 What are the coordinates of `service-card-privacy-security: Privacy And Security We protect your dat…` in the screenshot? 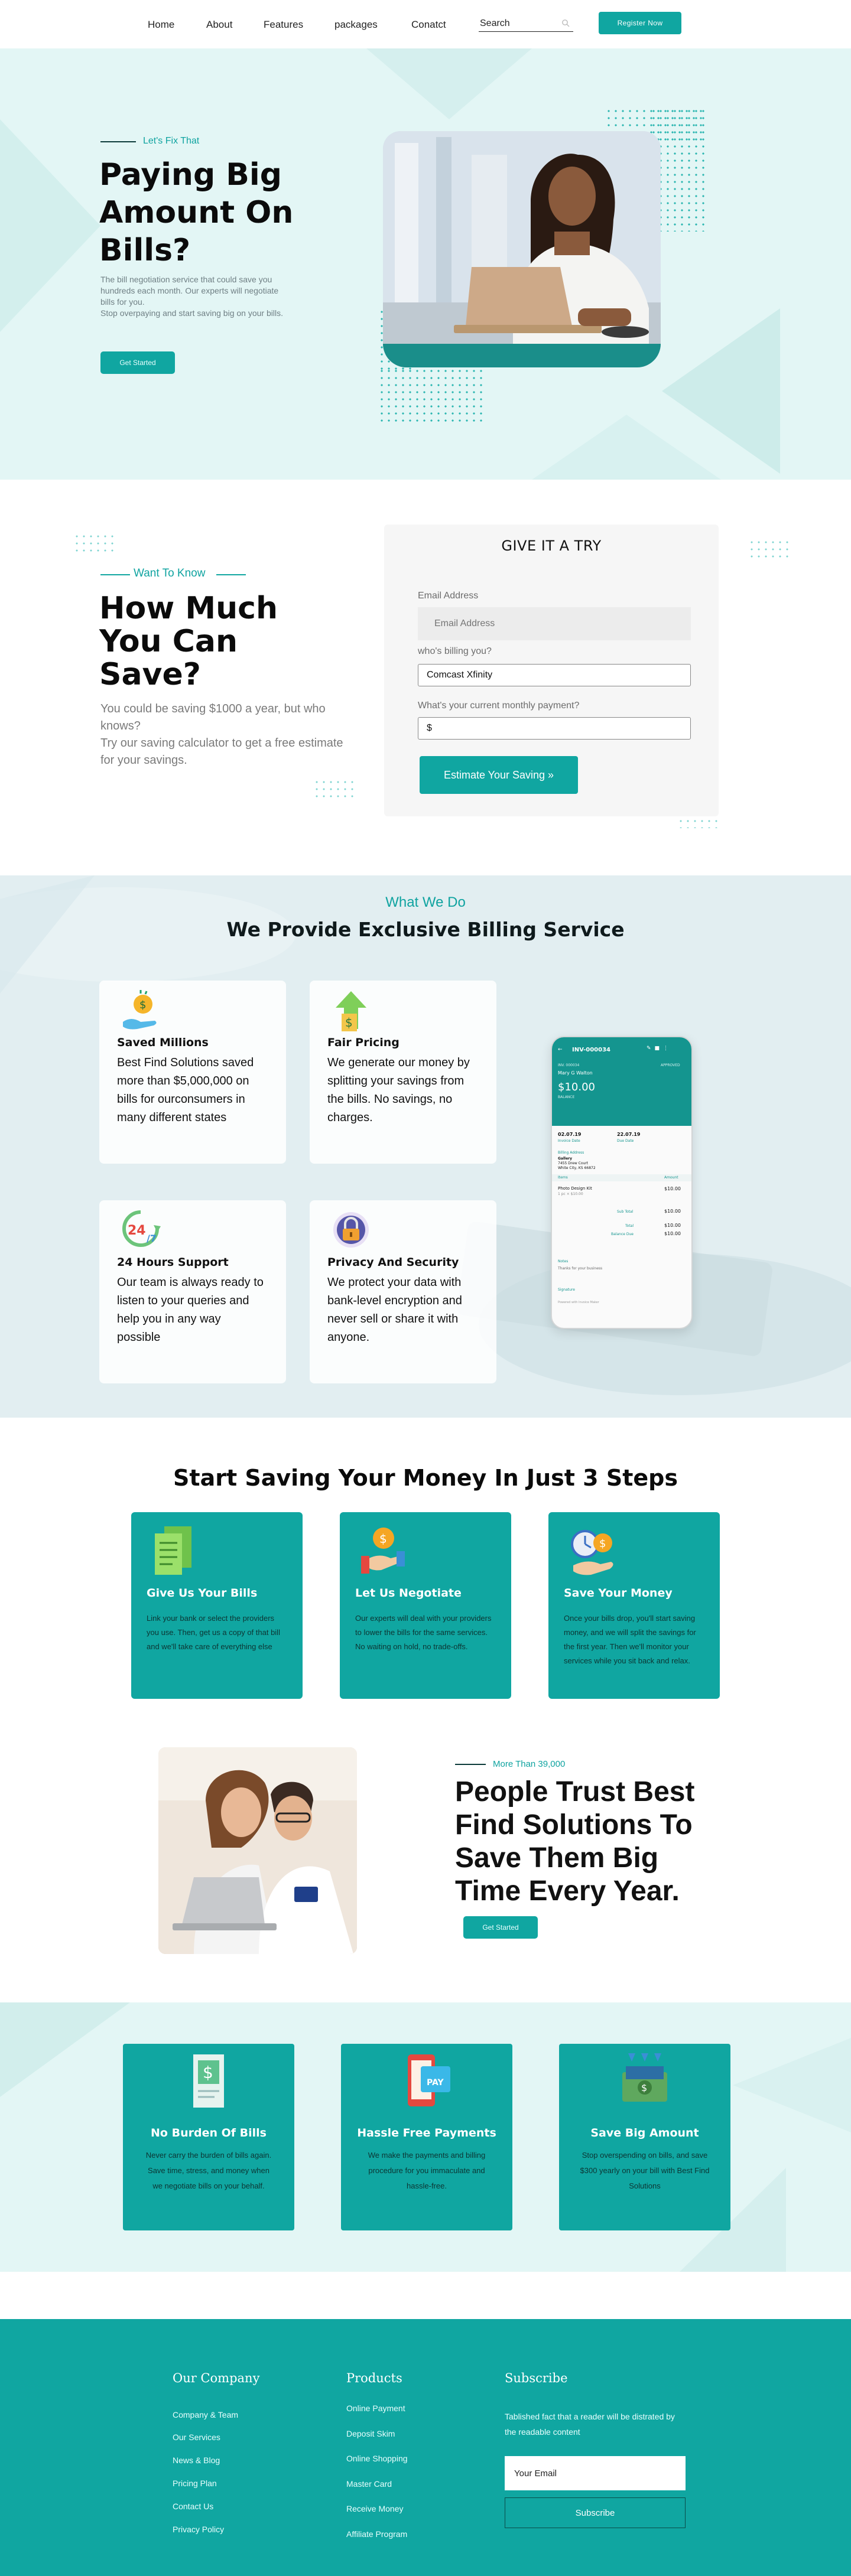 It's located at (403, 1292).